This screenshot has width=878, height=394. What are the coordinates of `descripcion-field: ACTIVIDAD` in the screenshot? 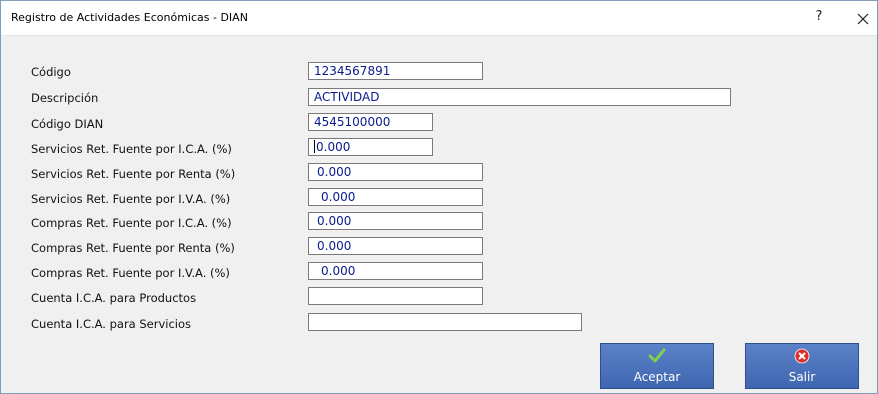 It's located at (519, 97).